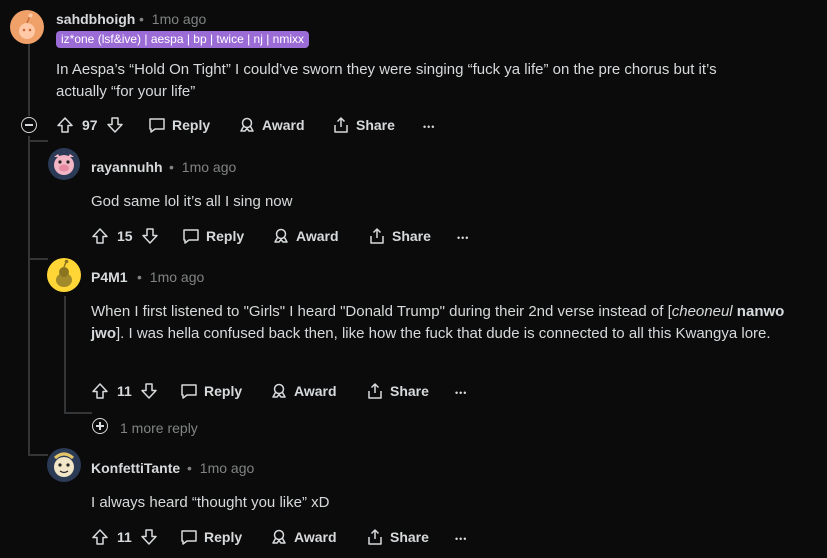 This screenshot has height=558, width=827. What do you see at coordinates (159, 428) in the screenshot?
I see `more-replies-link: 1 more reply` at bounding box center [159, 428].